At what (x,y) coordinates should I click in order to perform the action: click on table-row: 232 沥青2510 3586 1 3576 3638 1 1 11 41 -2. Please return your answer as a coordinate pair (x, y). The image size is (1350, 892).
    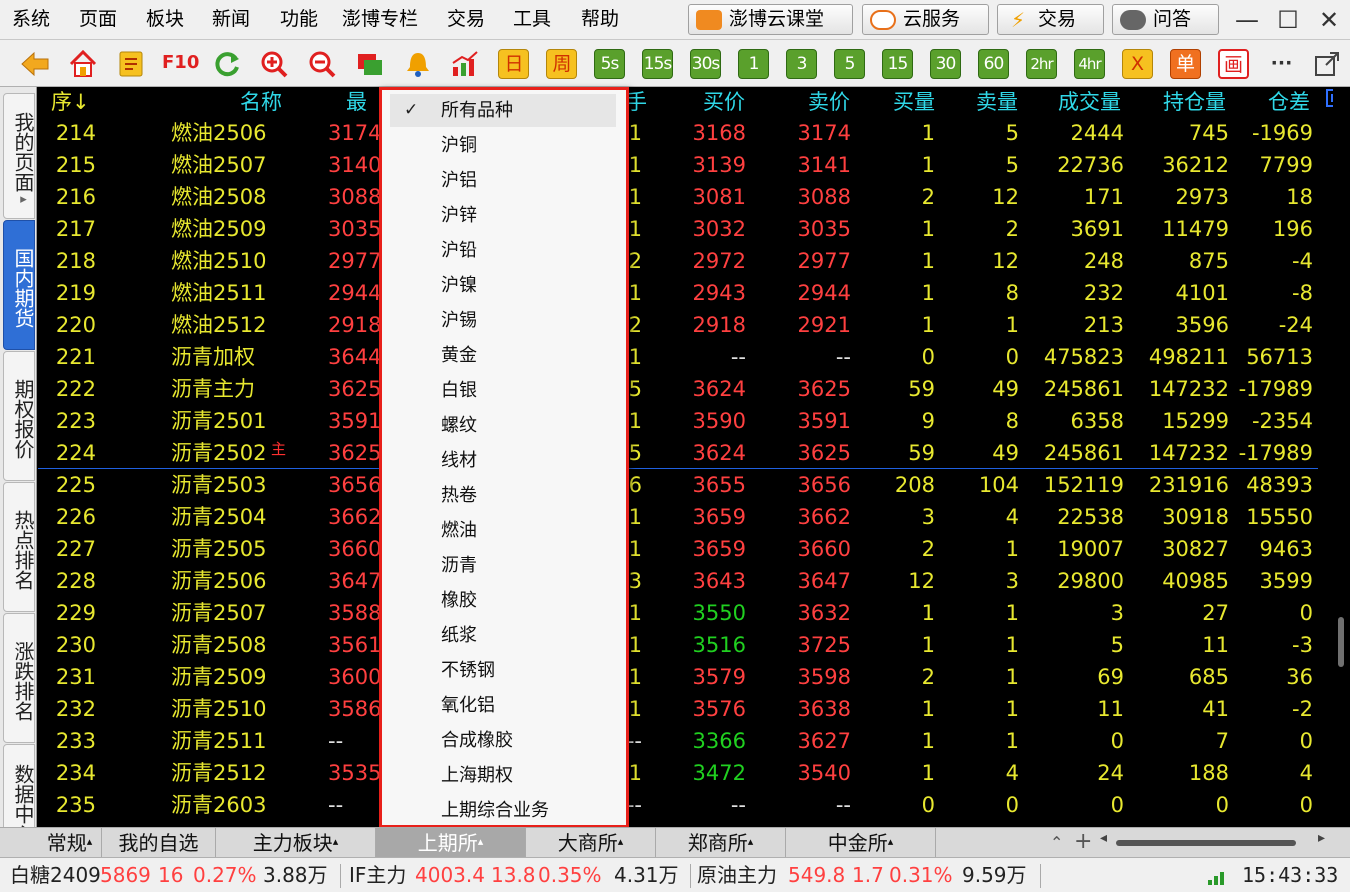
    Looking at the image, I should click on (685, 709).